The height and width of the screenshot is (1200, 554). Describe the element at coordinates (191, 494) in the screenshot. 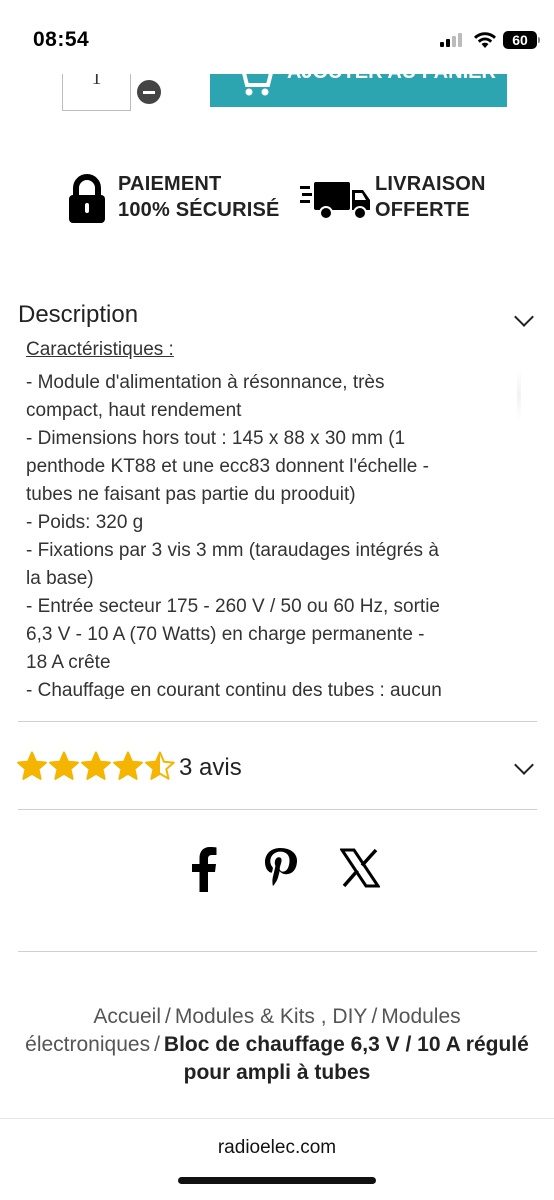

I see `description-line: tubes ne faisant pas partie du prooduit)` at that location.